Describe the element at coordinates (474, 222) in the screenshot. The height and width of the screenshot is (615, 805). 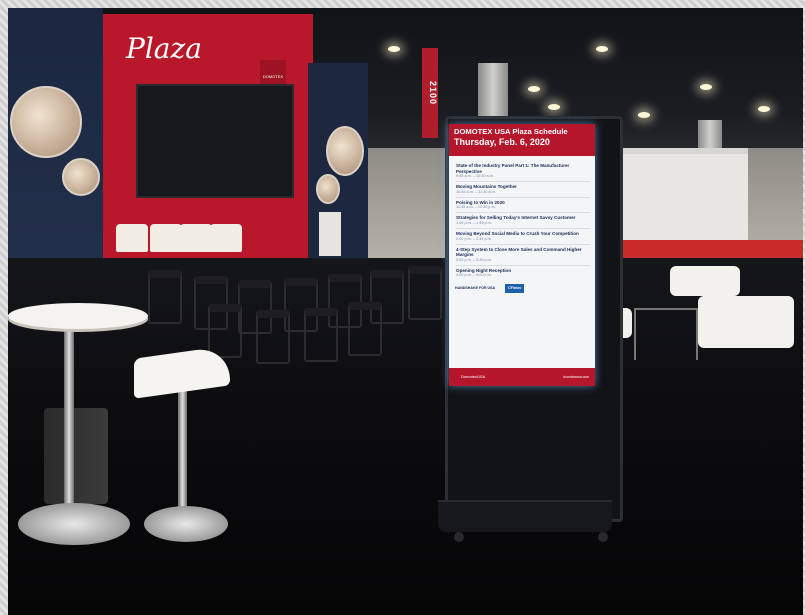
I see `session-time: 1:00 p.m. – 1:45 p.m.` at that location.